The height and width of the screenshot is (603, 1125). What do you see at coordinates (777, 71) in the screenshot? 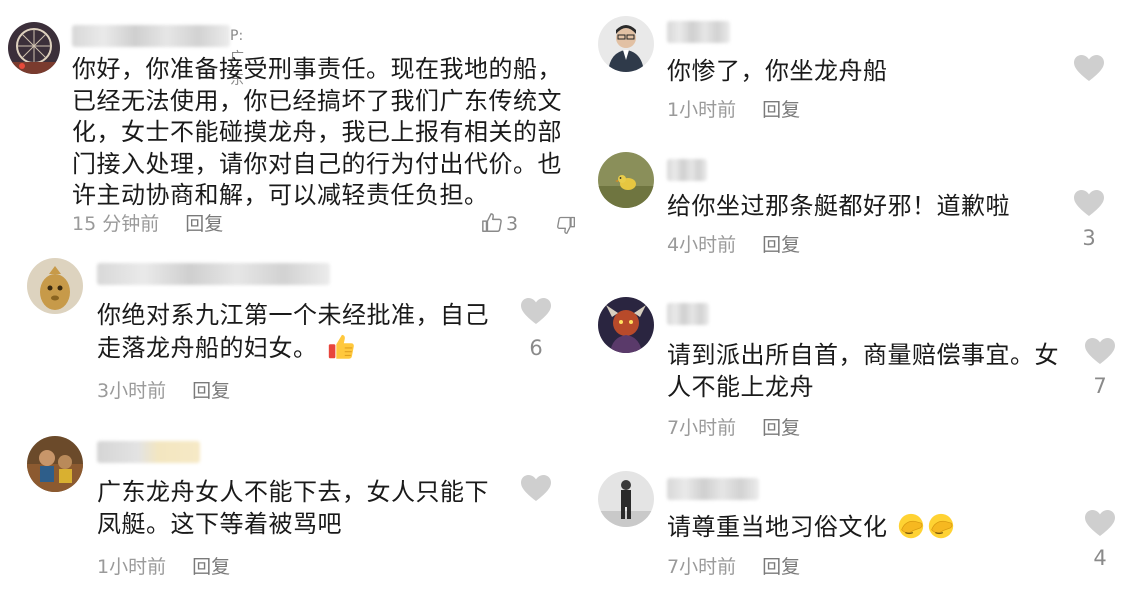
I see `comment-text: 你惨了，你坐龙舟船` at bounding box center [777, 71].